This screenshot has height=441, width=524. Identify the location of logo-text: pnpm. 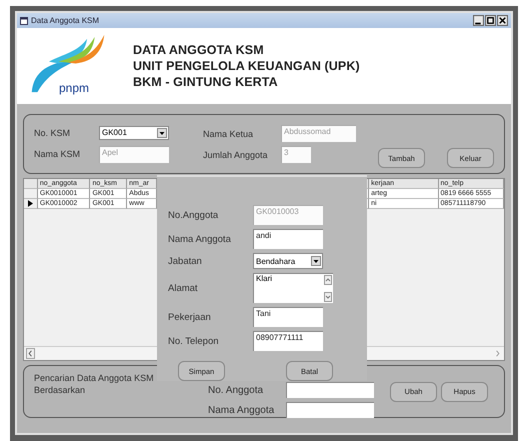
(74, 88).